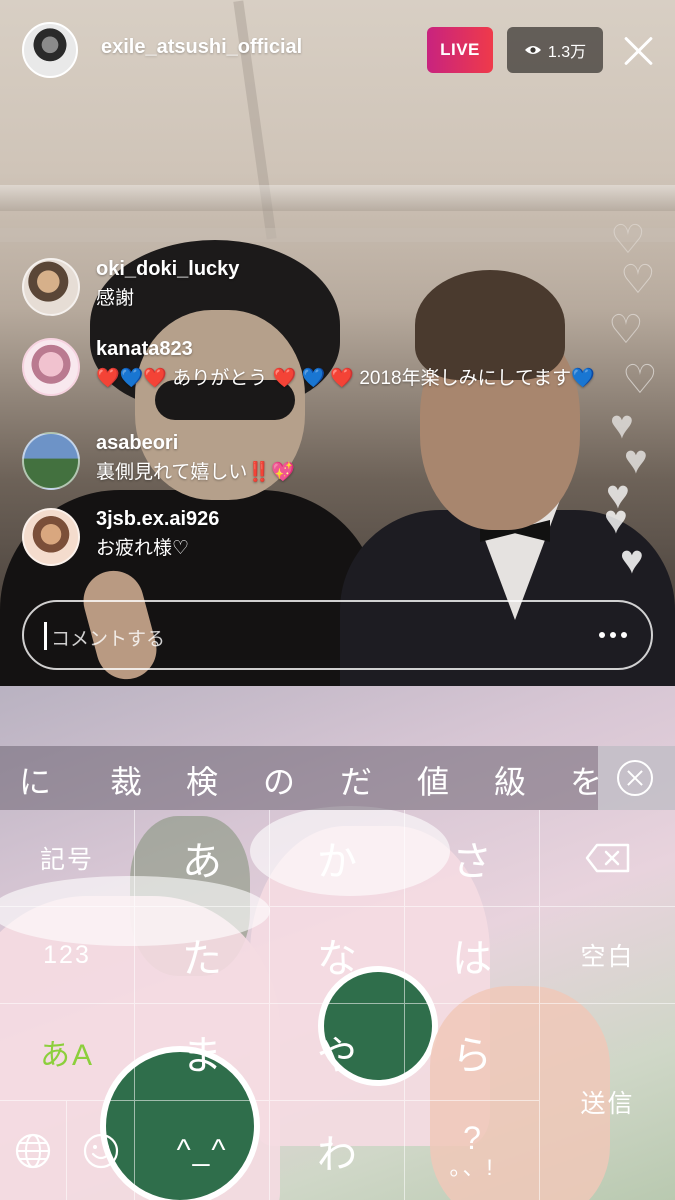 The width and height of the screenshot is (675, 1200). What do you see at coordinates (337, 635) in the screenshot?
I see `comment-input: コメントする` at bounding box center [337, 635].